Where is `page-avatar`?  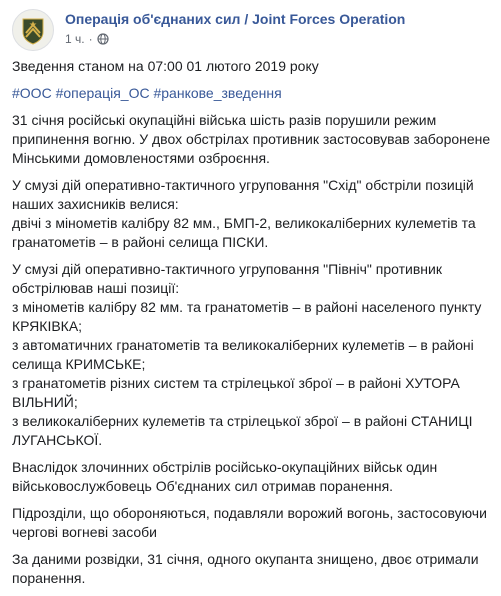 page-avatar is located at coordinates (33, 30).